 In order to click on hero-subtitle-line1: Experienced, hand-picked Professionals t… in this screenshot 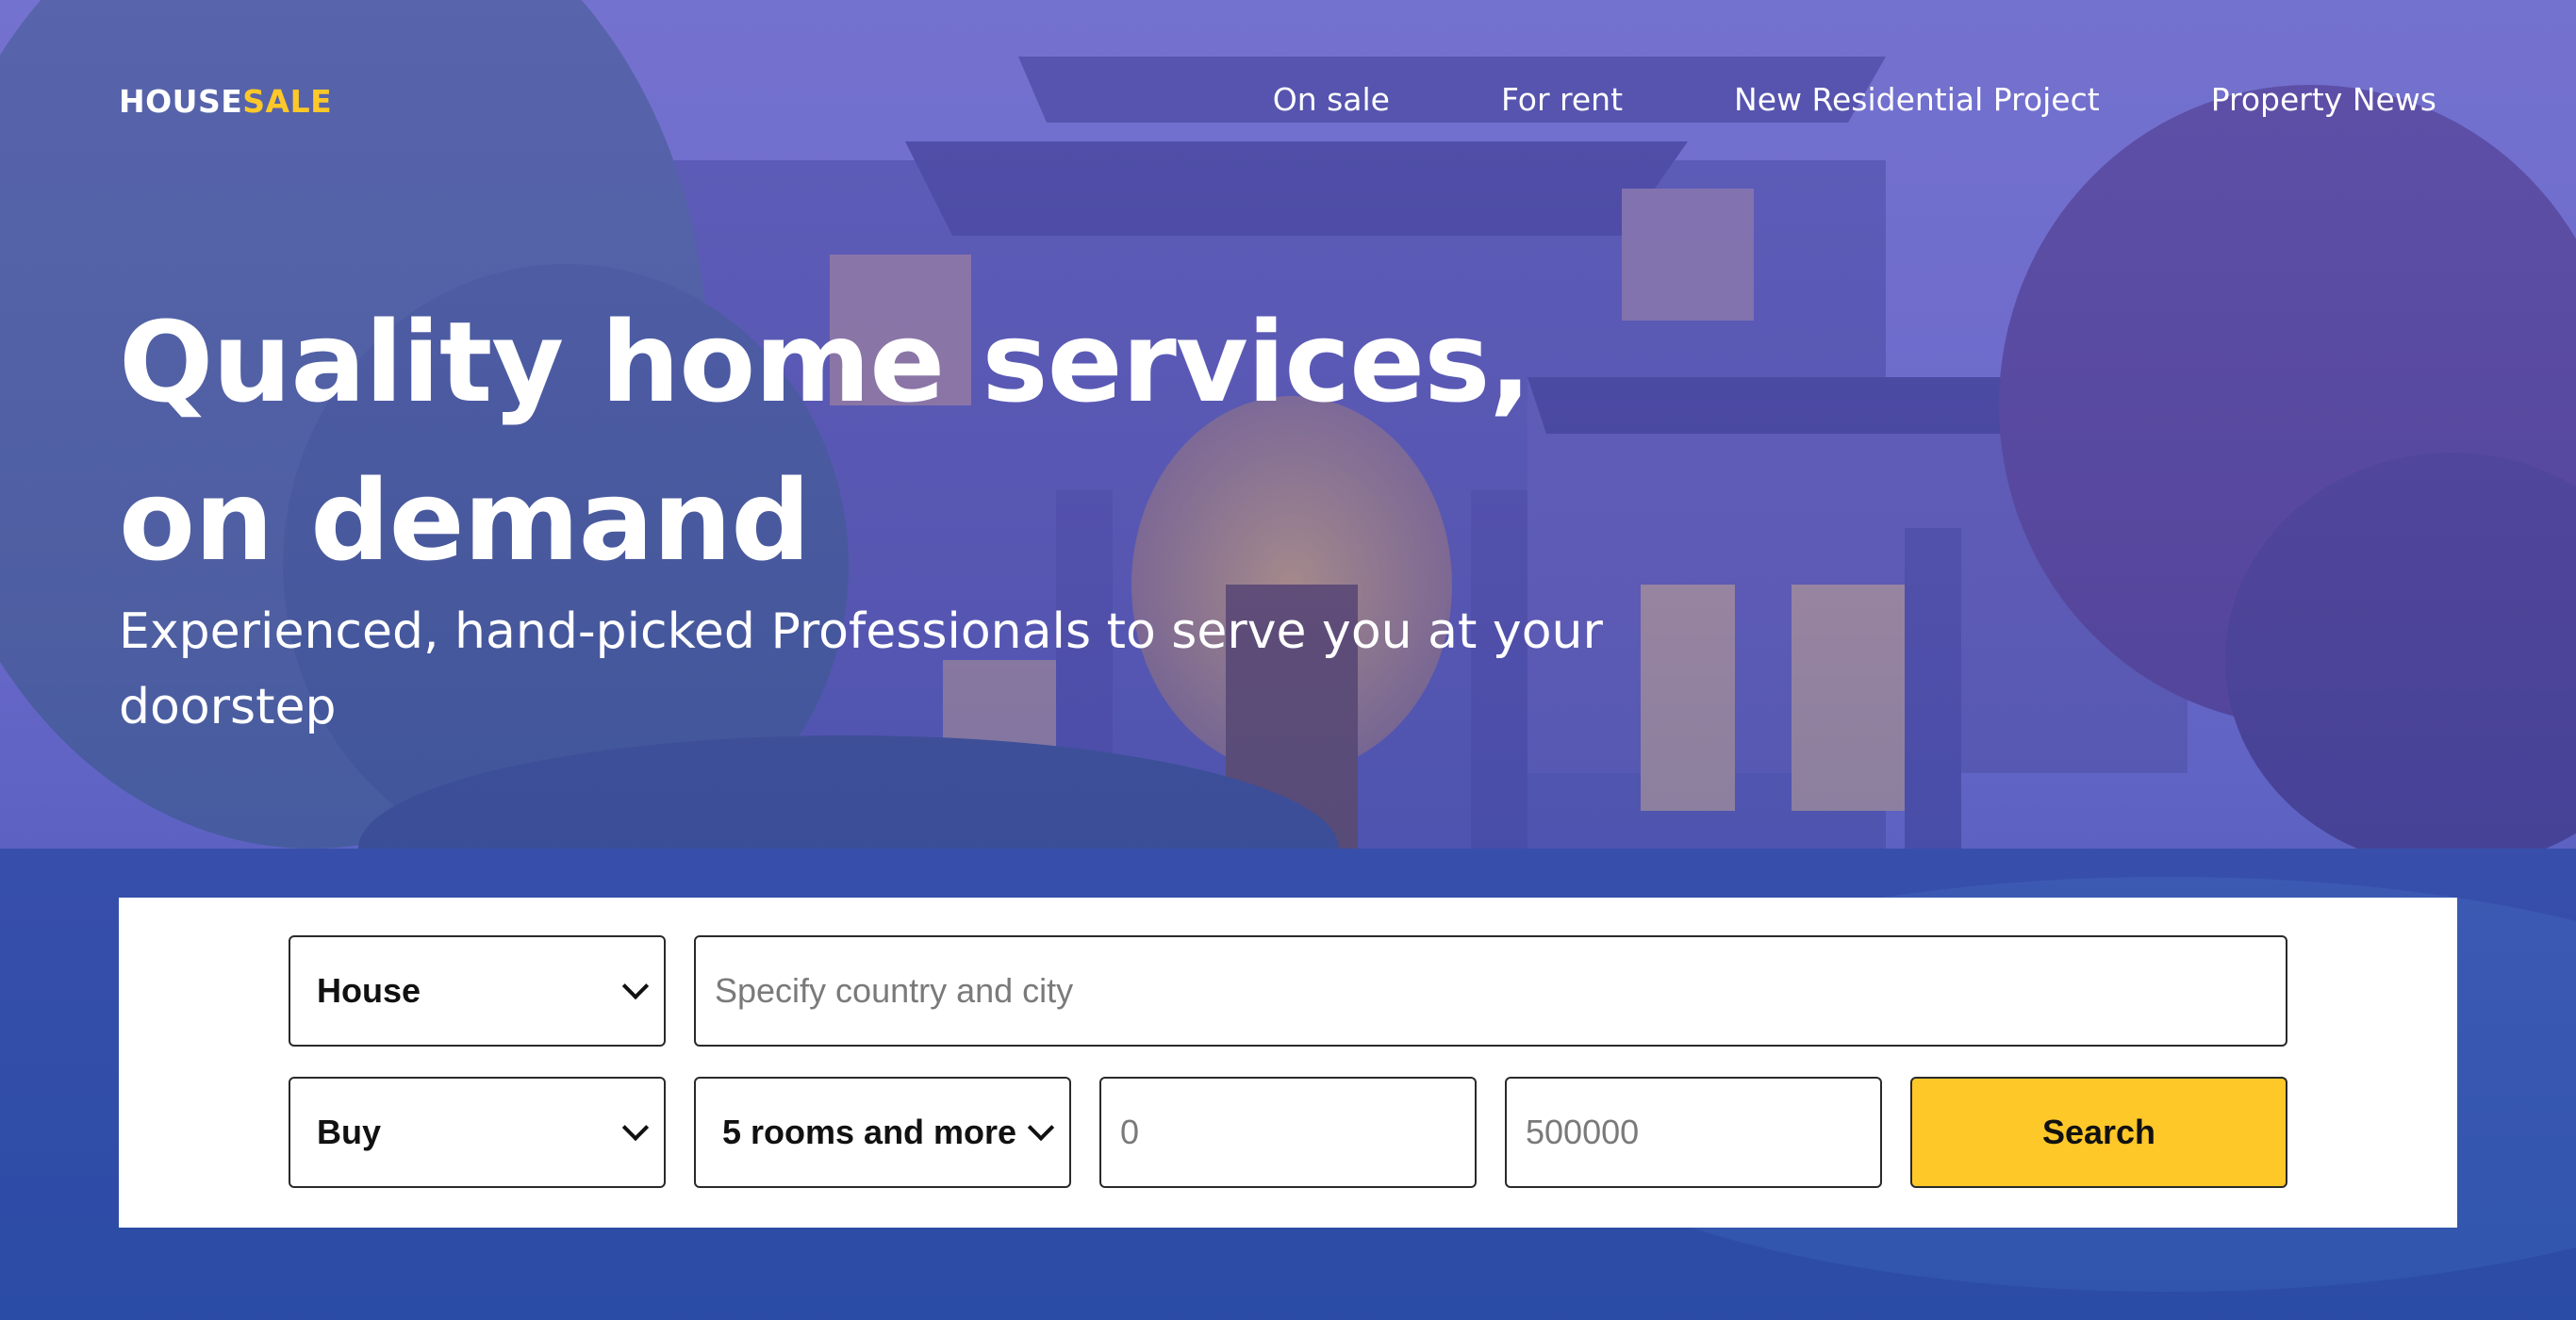, I will do `click(861, 631)`.